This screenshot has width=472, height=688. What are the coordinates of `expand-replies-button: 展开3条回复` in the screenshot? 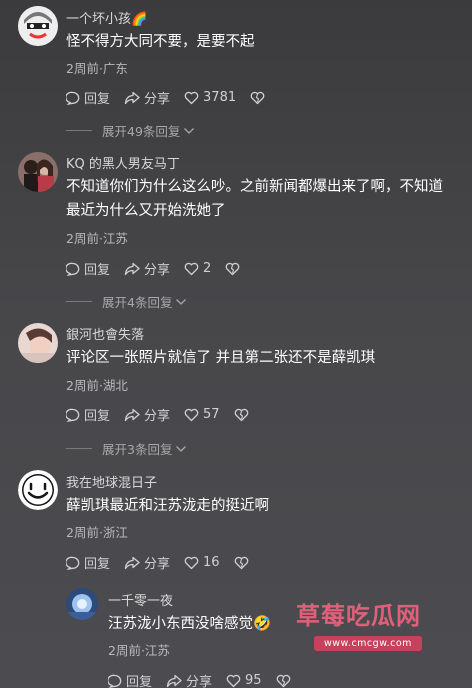 It's located at (126, 448).